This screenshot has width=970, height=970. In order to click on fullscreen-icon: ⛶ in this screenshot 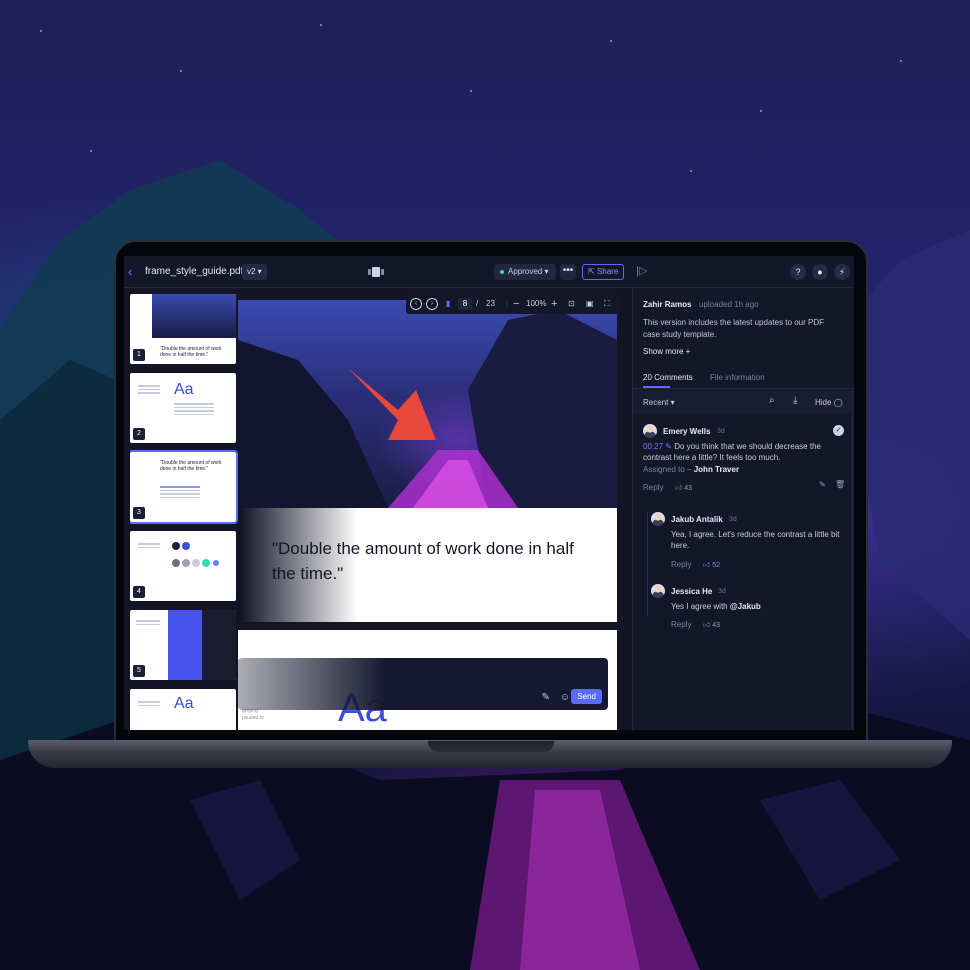, I will do `click(607, 304)`.